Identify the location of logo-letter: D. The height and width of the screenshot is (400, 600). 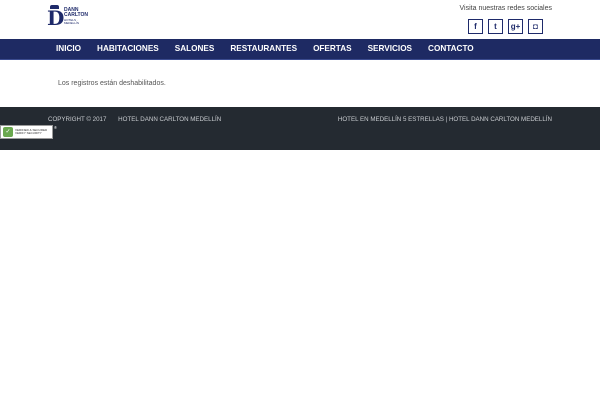
(56, 18).